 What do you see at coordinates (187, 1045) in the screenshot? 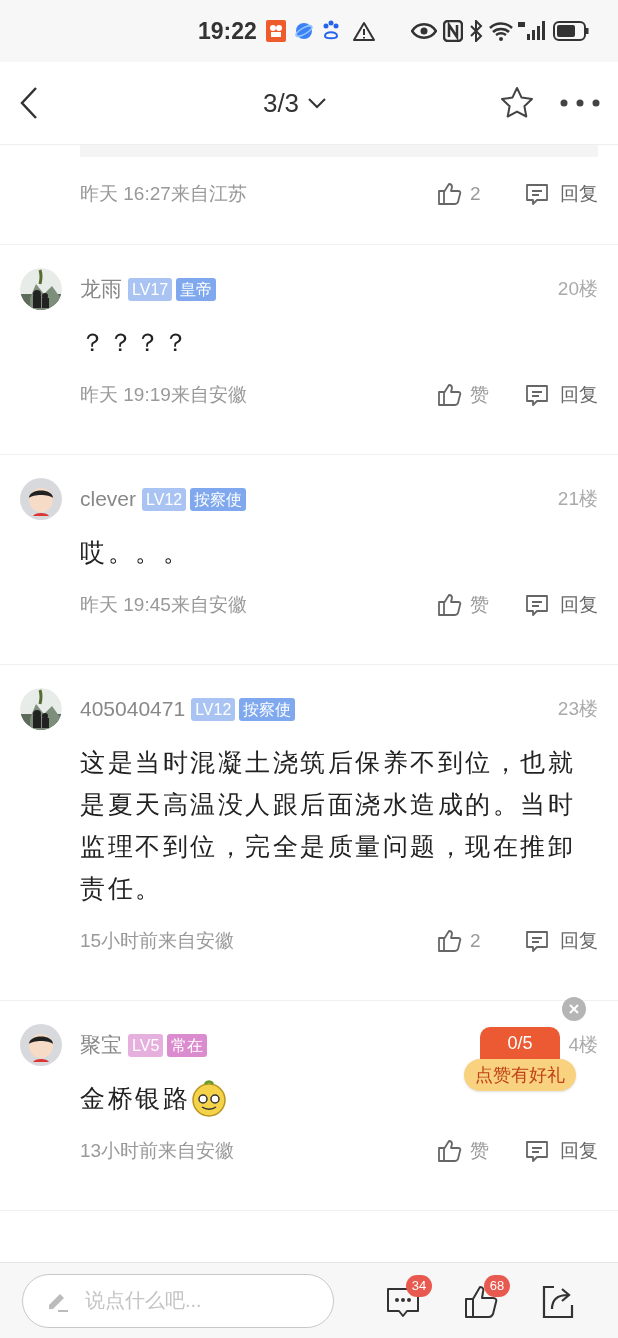
I see `title-badge: 常在` at bounding box center [187, 1045].